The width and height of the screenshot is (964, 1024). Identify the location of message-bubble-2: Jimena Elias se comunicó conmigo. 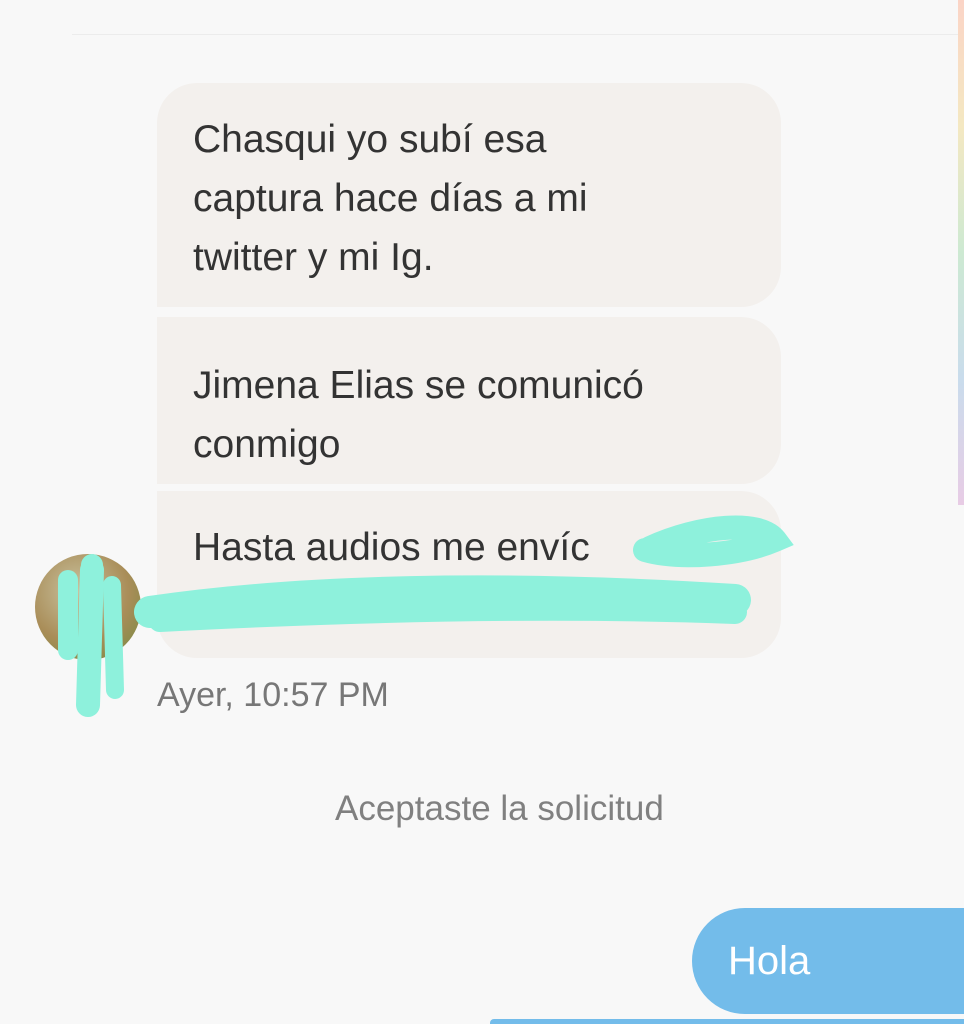
(469, 400).